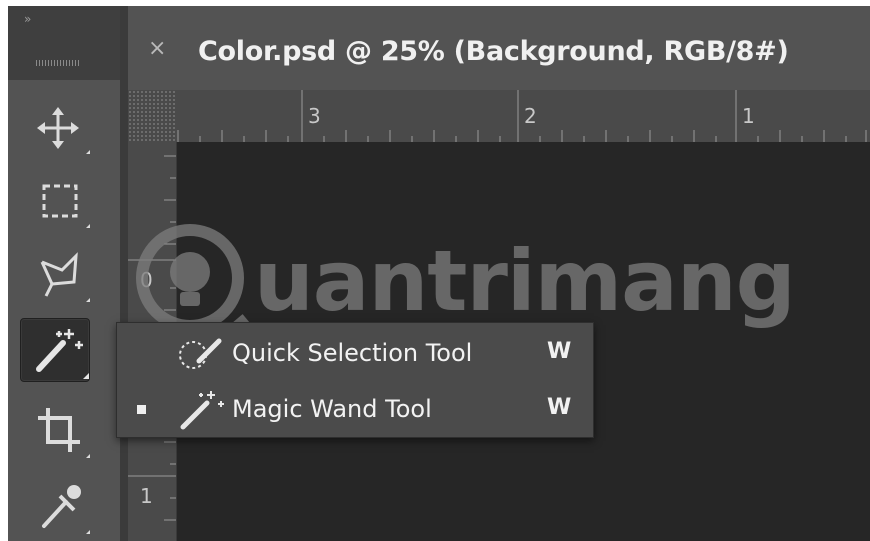 This screenshot has height=541, width=870. I want to click on marquee-tool-button, so click(56, 201).